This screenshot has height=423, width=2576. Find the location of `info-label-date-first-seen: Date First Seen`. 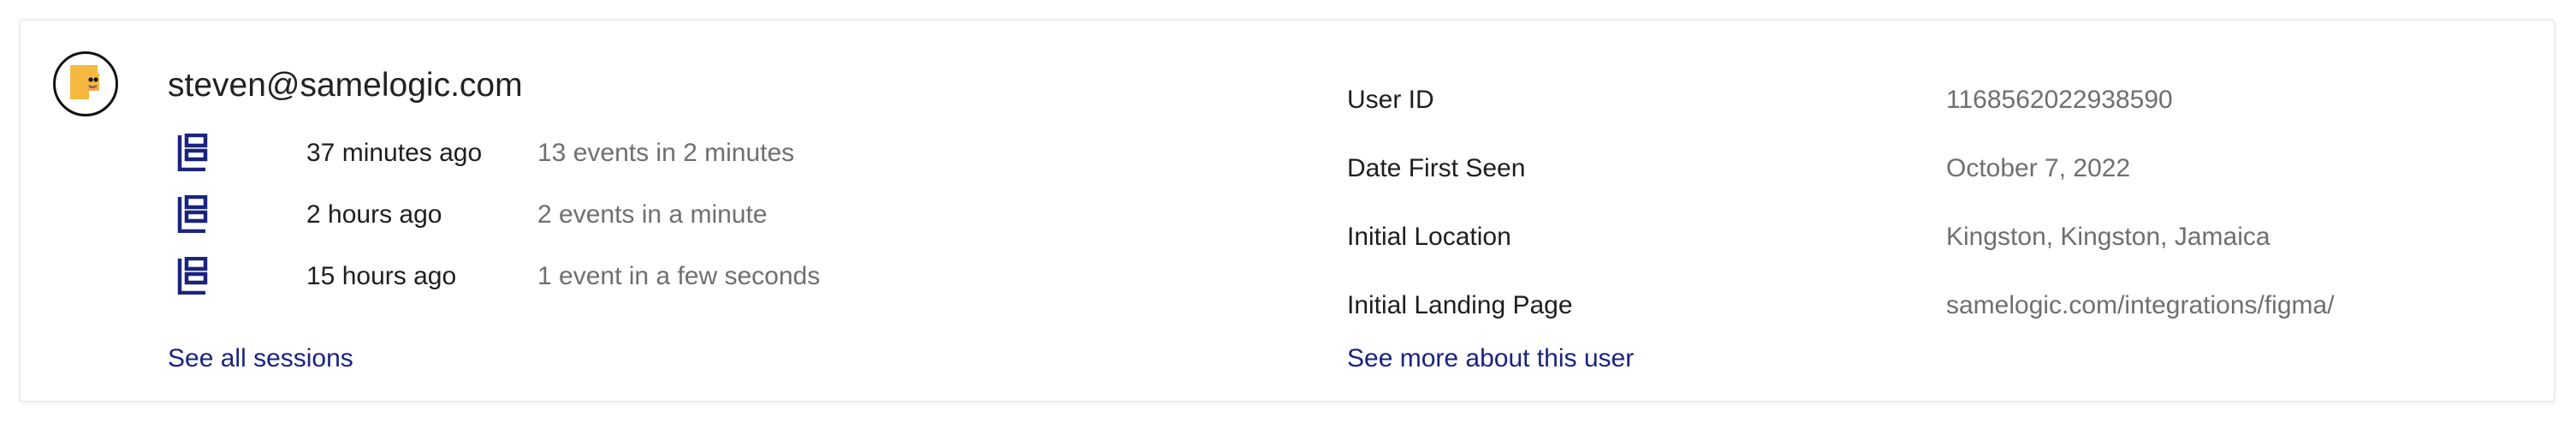

info-label-date-first-seen: Date First Seen is located at coordinates (1436, 168).